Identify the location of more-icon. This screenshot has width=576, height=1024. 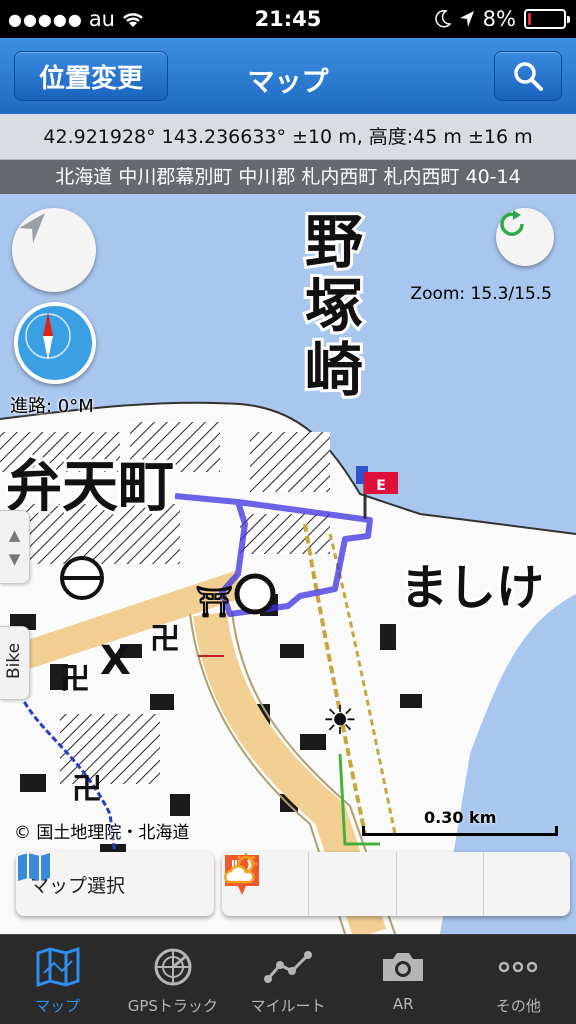
(518, 967).